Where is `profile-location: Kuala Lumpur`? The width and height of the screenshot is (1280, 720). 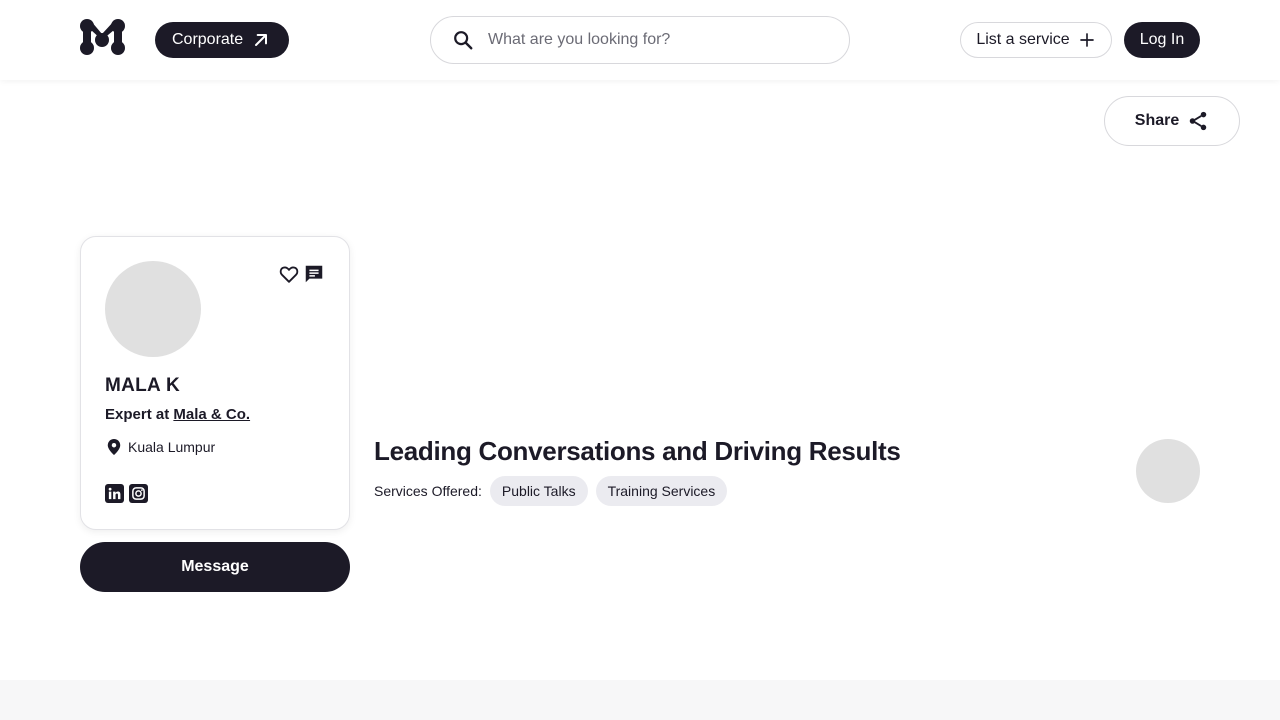 profile-location: Kuala Lumpur is located at coordinates (161, 447).